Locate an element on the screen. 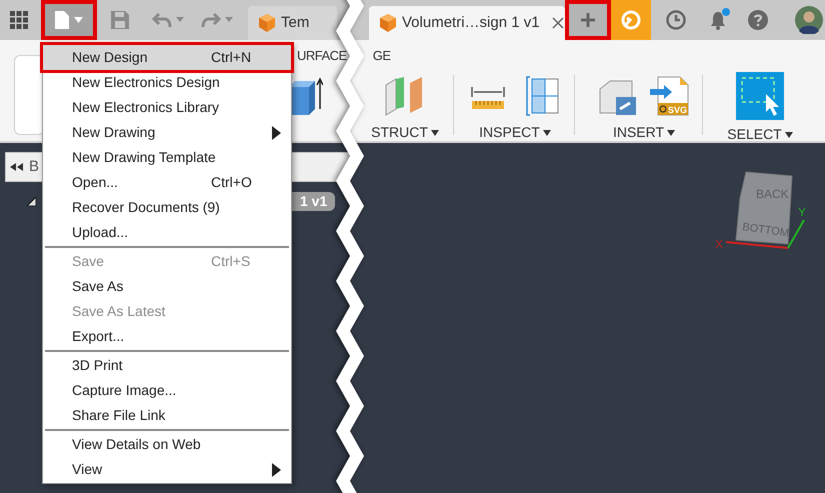 The width and height of the screenshot is (825, 493). redo-icon is located at coordinates (217, 20).